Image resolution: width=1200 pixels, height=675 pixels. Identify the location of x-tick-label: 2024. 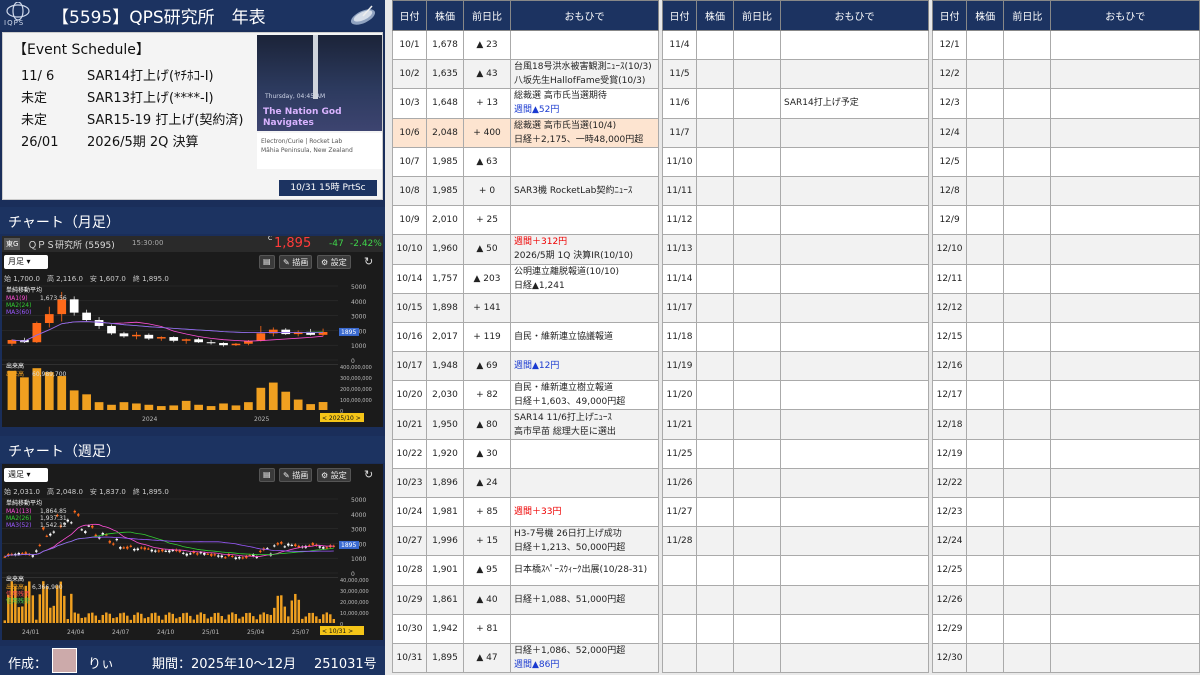
(149, 419).